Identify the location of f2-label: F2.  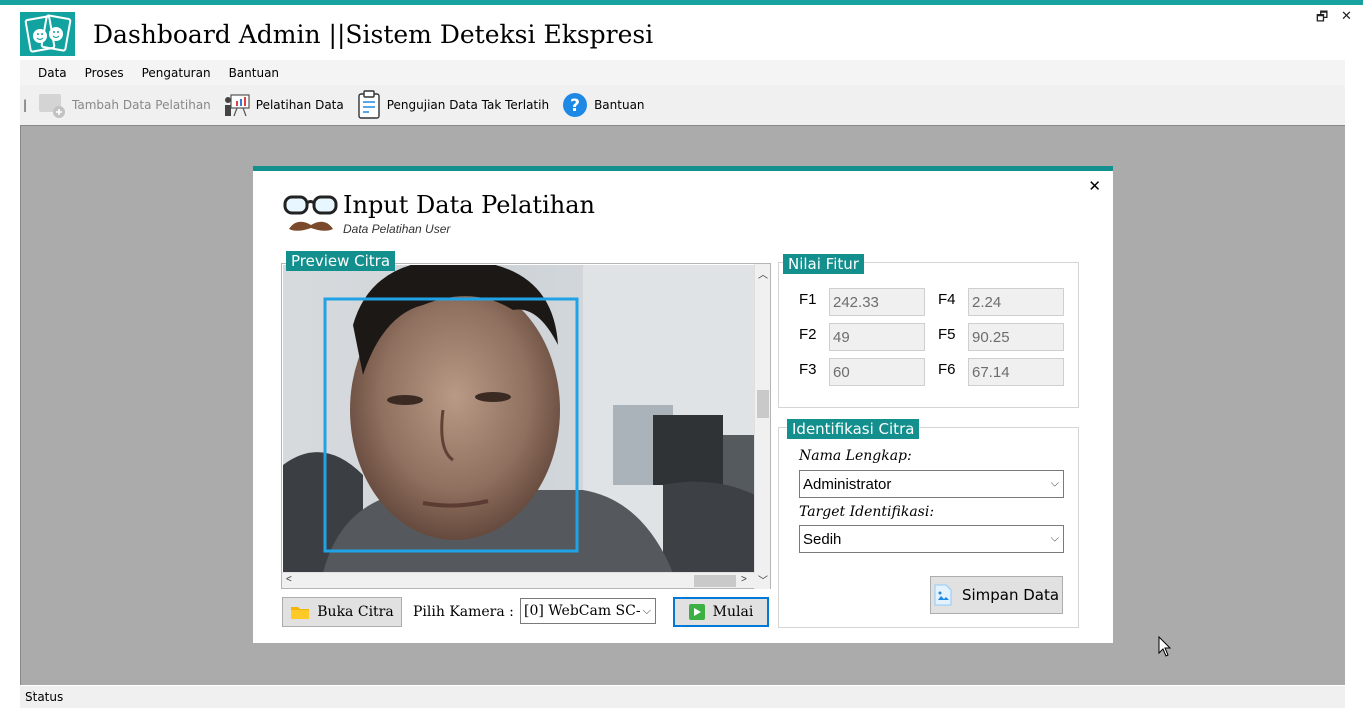
(808, 334).